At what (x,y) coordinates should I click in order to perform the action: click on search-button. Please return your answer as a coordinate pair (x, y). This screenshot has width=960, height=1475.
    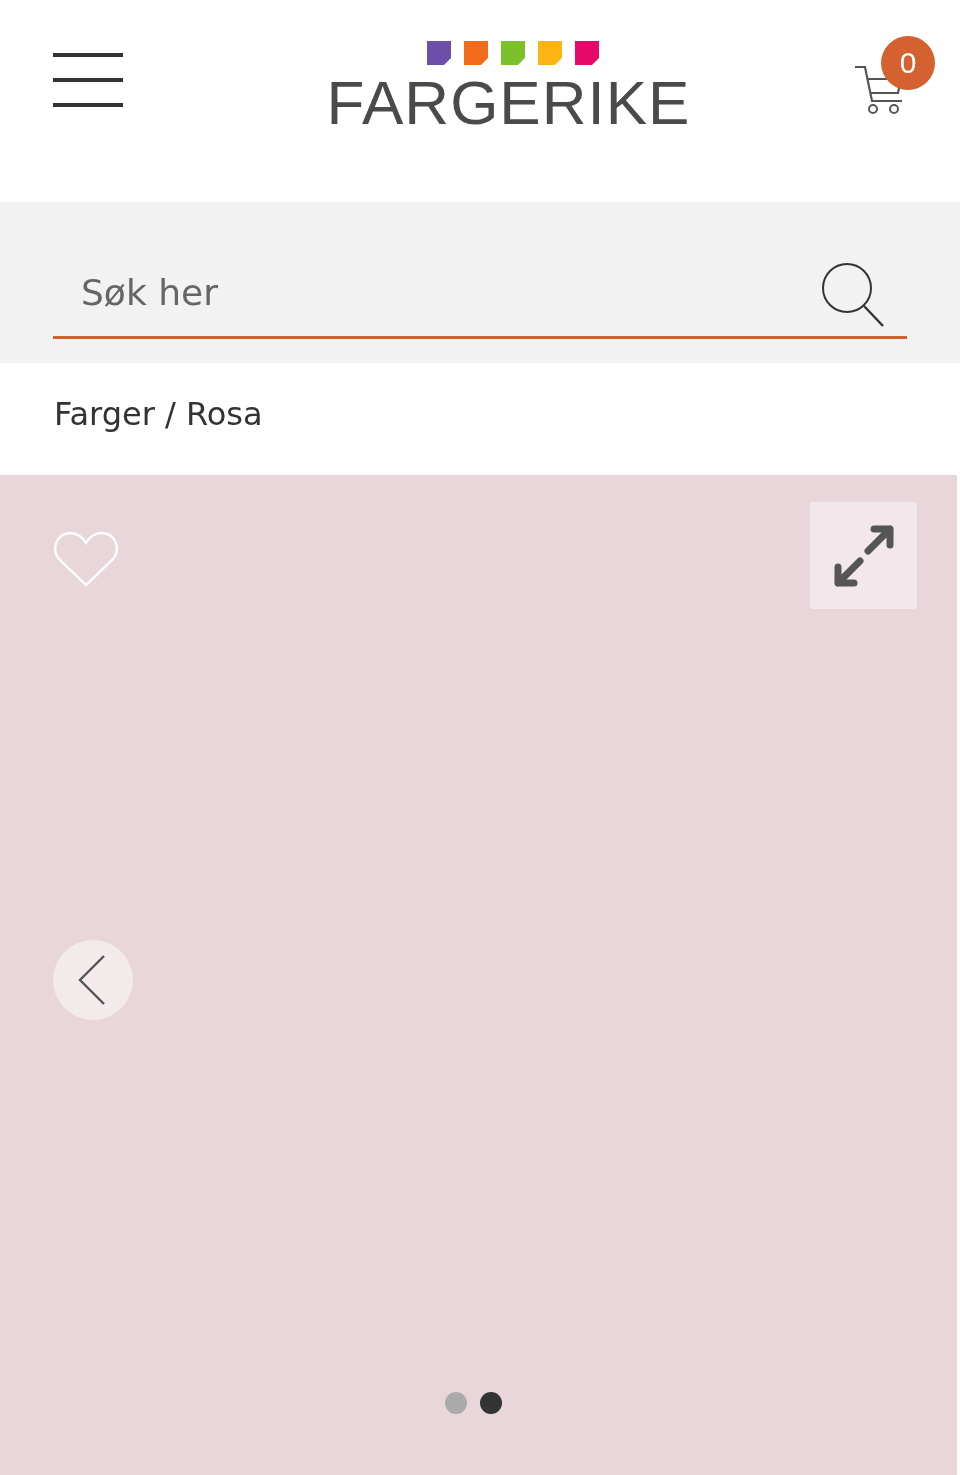
    Looking at the image, I should click on (853, 295).